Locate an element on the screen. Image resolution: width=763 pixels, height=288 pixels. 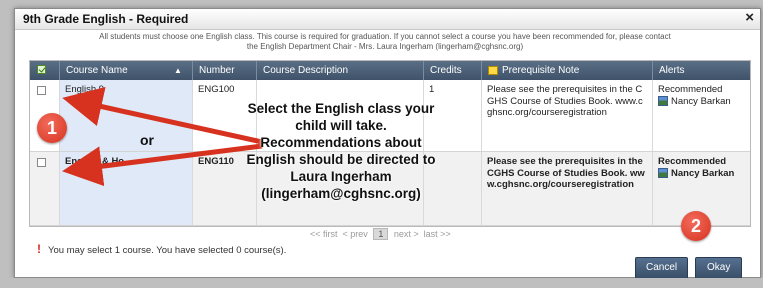
header-course-name-label: Course Name is located at coordinates (97, 70).